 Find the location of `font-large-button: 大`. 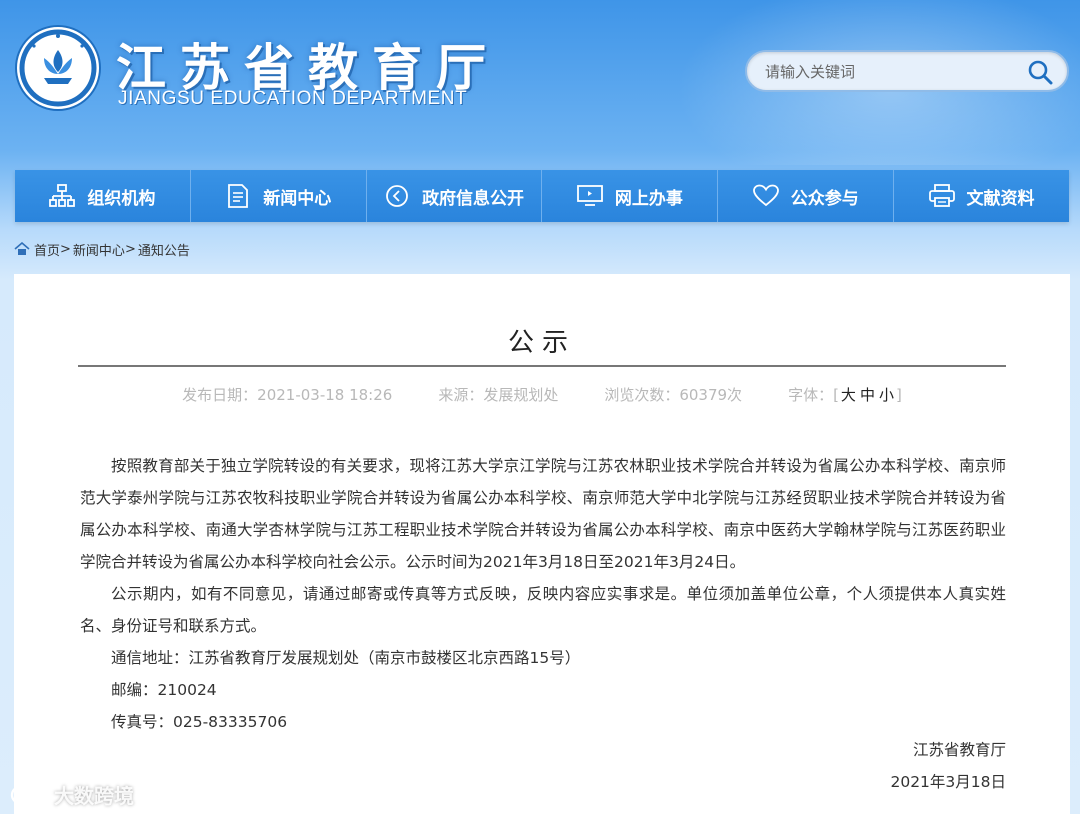

font-large-button: 大 is located at coordinates (848, 395).